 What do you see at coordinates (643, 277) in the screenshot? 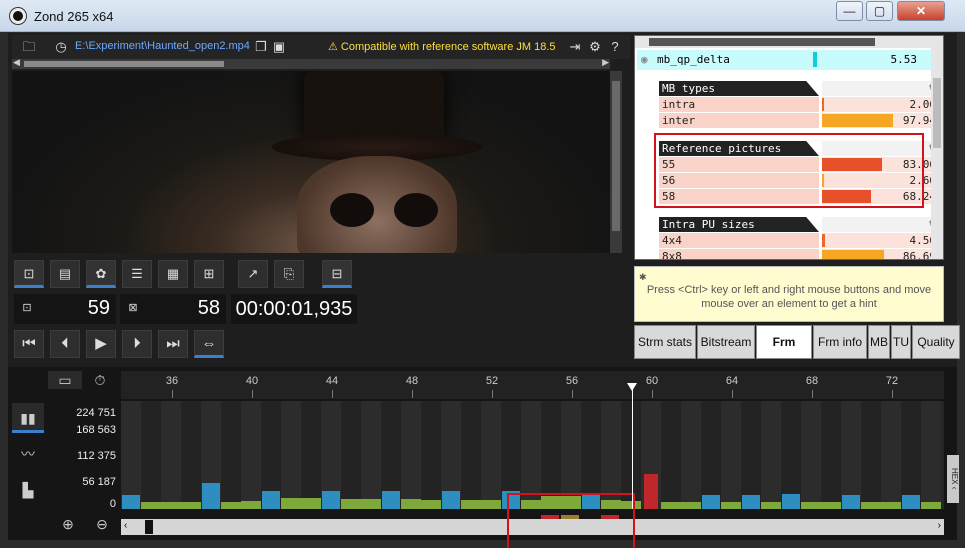
I see `pin-icon: ✱` at bounding box center [643, 277].